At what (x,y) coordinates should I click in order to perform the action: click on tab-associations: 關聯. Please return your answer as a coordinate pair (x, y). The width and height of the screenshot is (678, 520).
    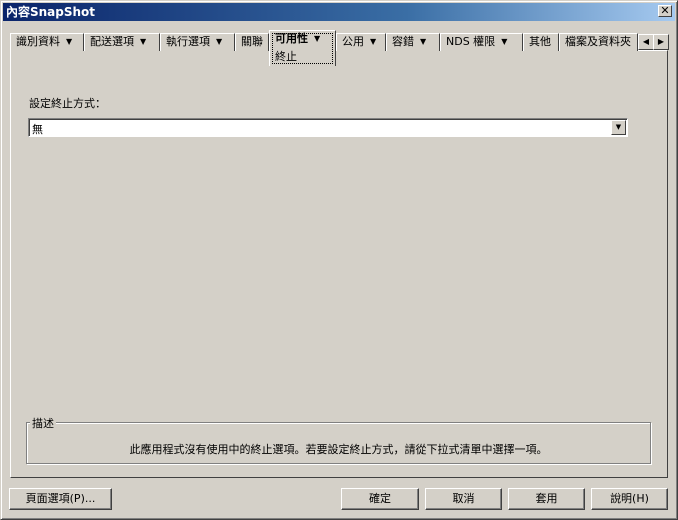
    Looking at the image, I should click on (252, 42).